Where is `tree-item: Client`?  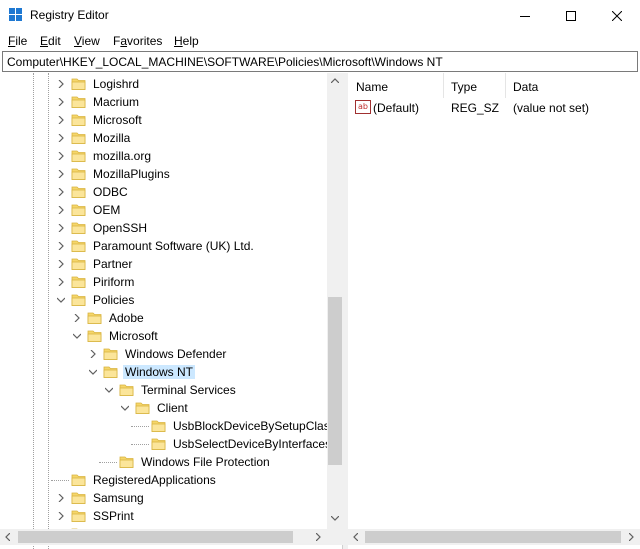 tree-item: Client is located at coordinates (231, 408).